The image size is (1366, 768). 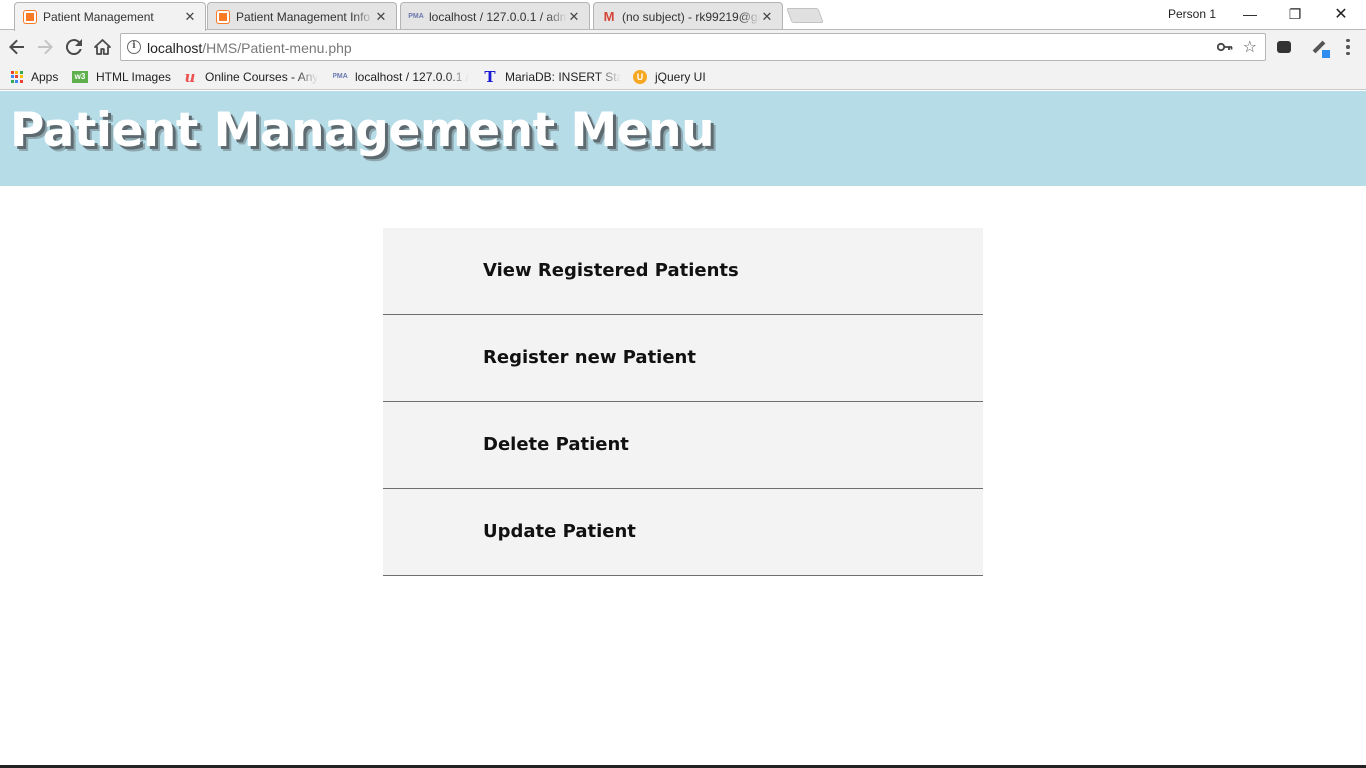 What do you see at coordinates (1224, 47) in the screenshot?
I see `key-icon` at bounding box center [1224, 47].